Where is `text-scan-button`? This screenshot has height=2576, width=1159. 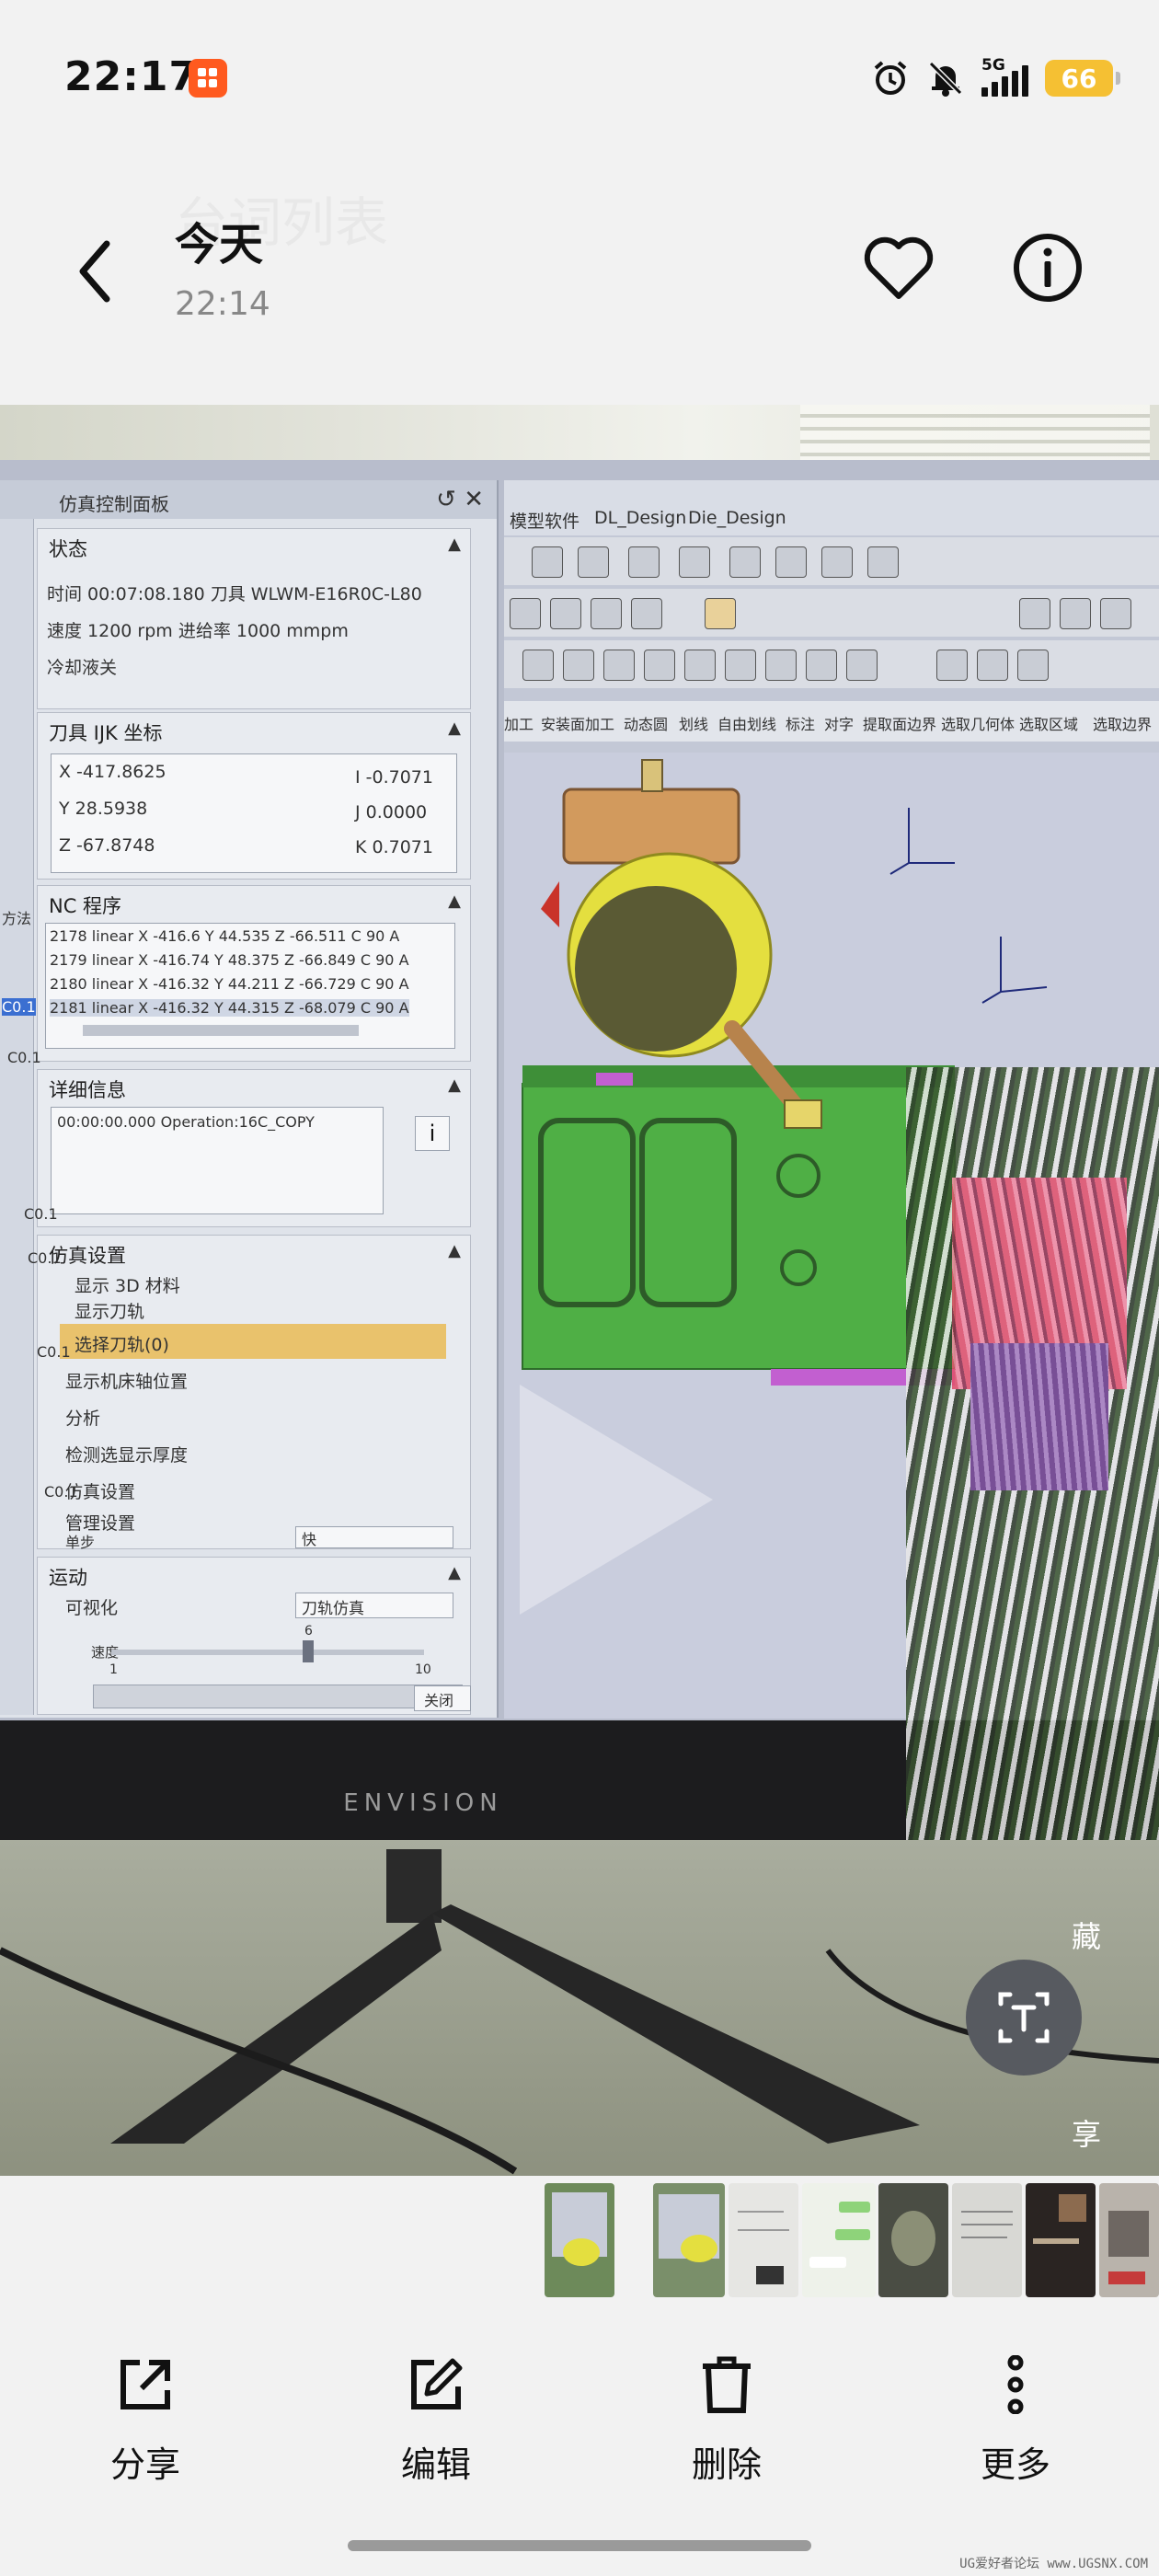 text-scan-button is located at coordinates (1024, 2018).